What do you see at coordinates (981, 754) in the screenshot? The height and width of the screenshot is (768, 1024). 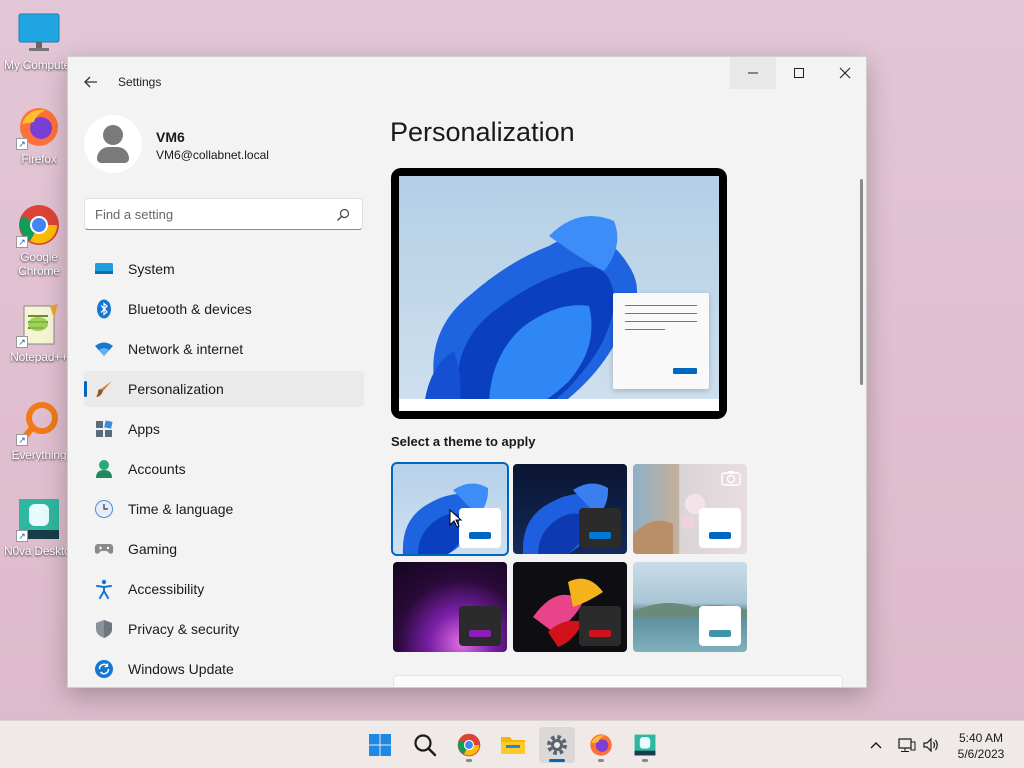 I see `clock-date: 5/6/2023` at bounding box center [981, 754].